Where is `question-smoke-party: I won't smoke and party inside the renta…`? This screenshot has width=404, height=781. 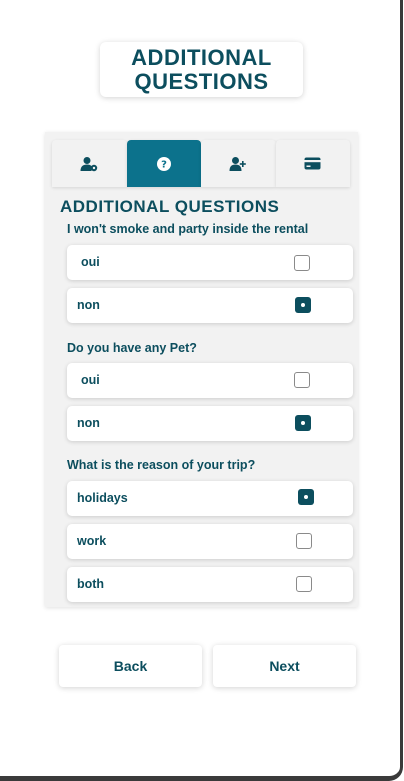 question-smoke-party: I won't smoke and party inside the renta… is located at coordinates (188, 229).